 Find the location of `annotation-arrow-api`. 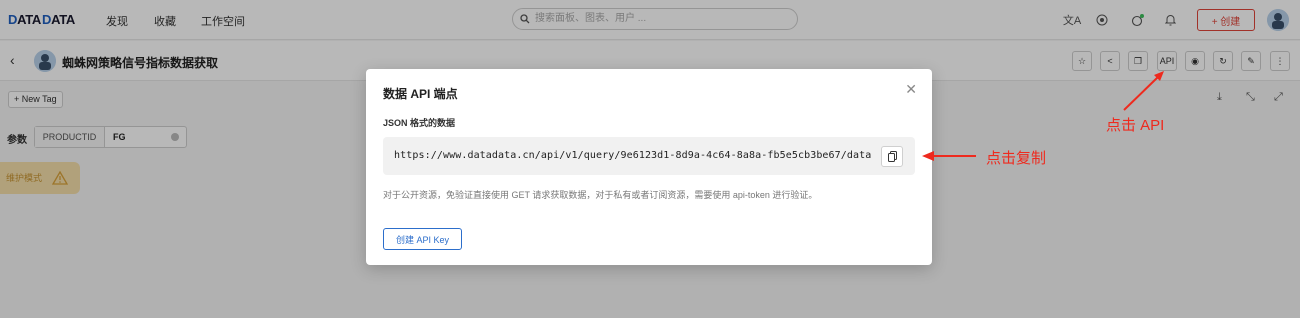

annotation-arrow-api is located at coordinates (1143, 91).